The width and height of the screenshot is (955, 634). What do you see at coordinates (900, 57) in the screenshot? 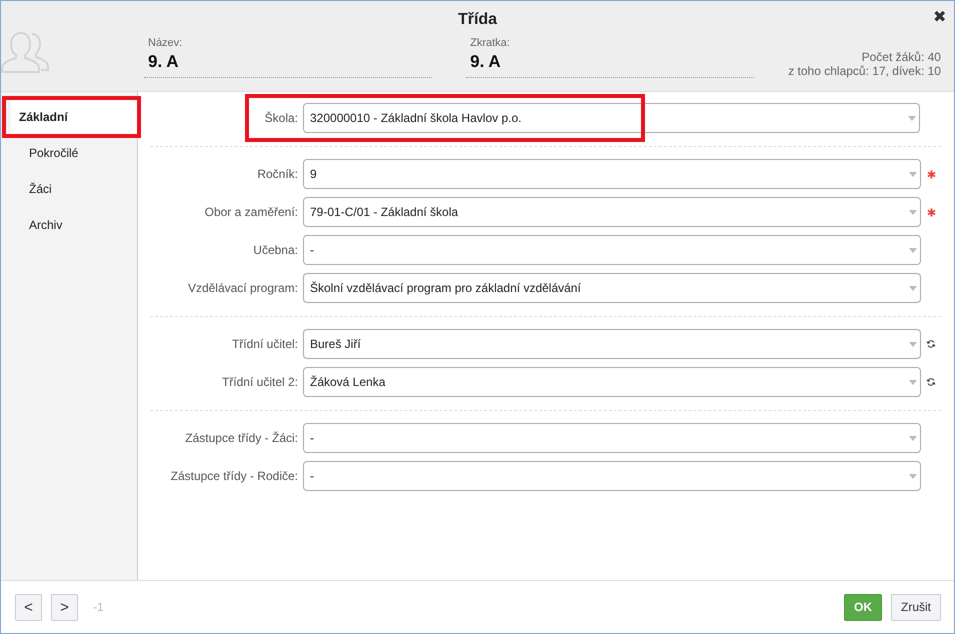
I see `student-count: Počet žáků: 40` at bounding box center [900, 57].